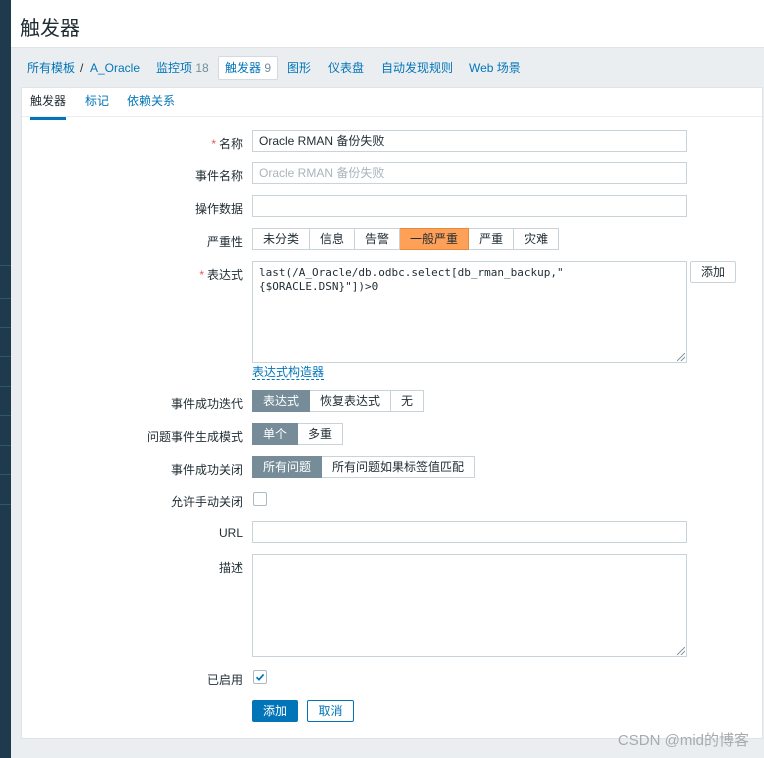  What do you see at coordinates (387, 24) in the screenshot?
I see `page-header: 触发器` at bounding box center [387, 24].